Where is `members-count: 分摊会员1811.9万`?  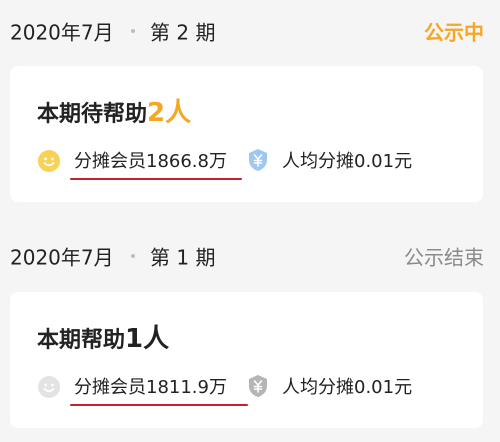
members-count: 分摊会员1811.9万 is located at coordinates (150, 387).